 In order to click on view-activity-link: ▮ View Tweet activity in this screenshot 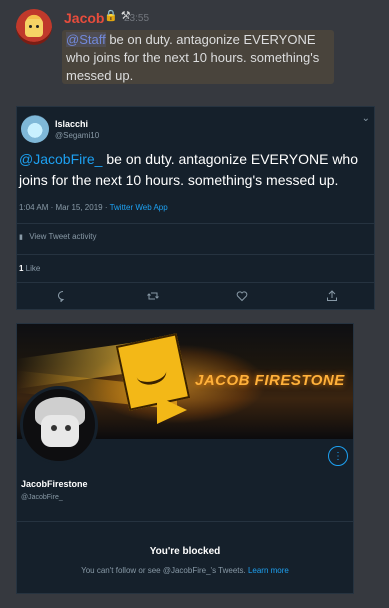, I will do `click(58, 236)`.